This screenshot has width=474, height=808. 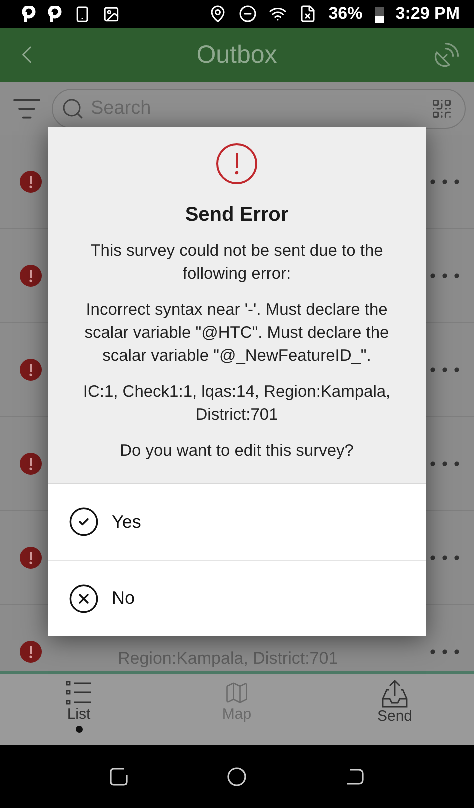 What do you see at coordinates (447, 55) in the screenshot?
I see `satellite-icon` at bounding box center [447, 55].